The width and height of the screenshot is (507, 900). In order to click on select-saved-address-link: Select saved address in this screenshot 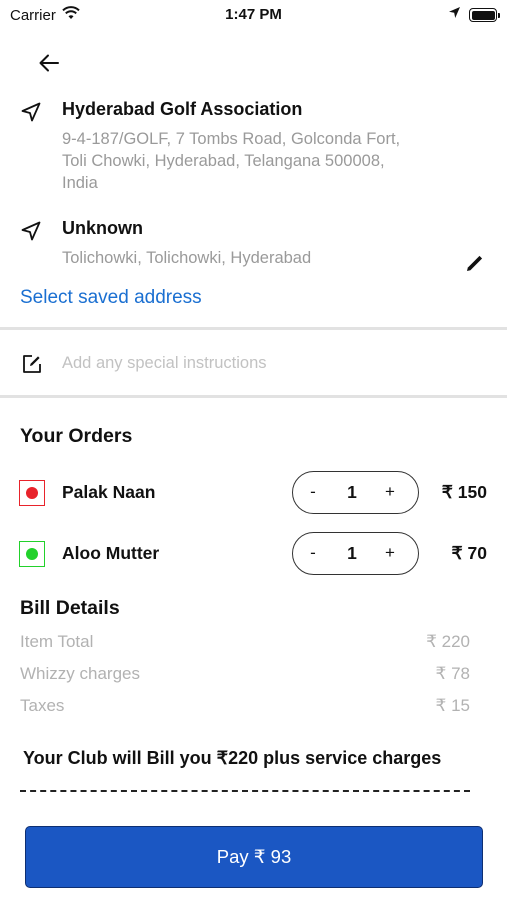, I will do `click(111, 298)`.